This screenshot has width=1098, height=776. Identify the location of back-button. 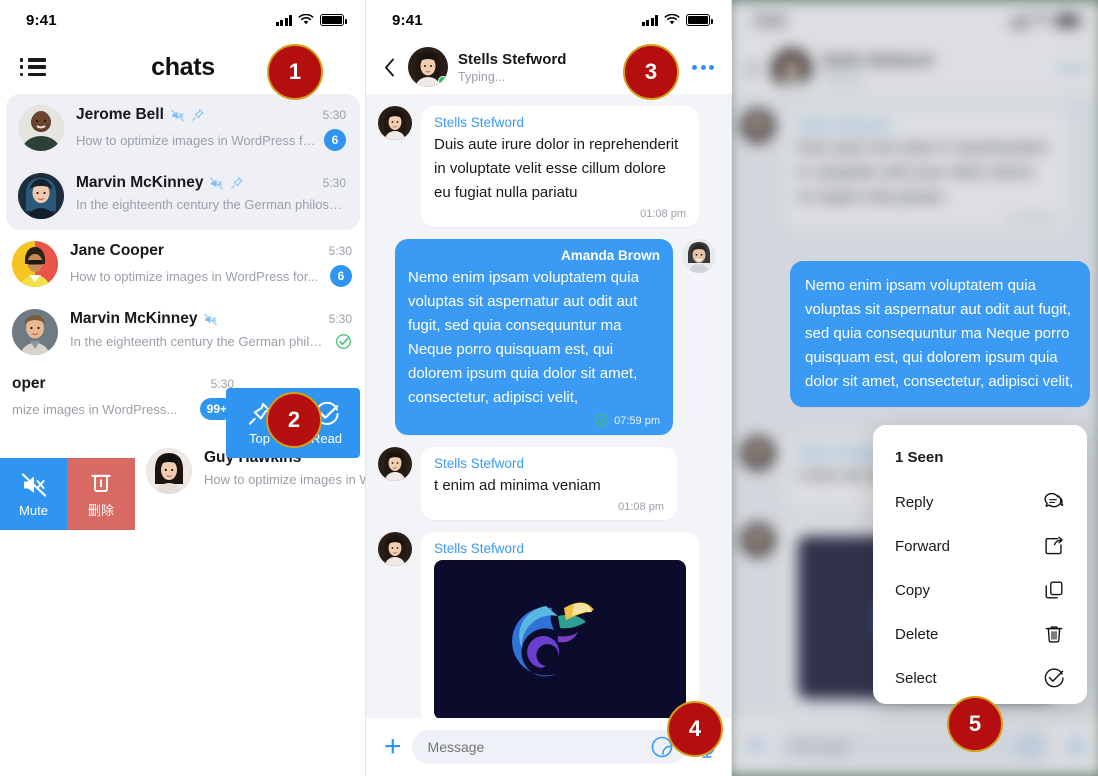
(389, 67).